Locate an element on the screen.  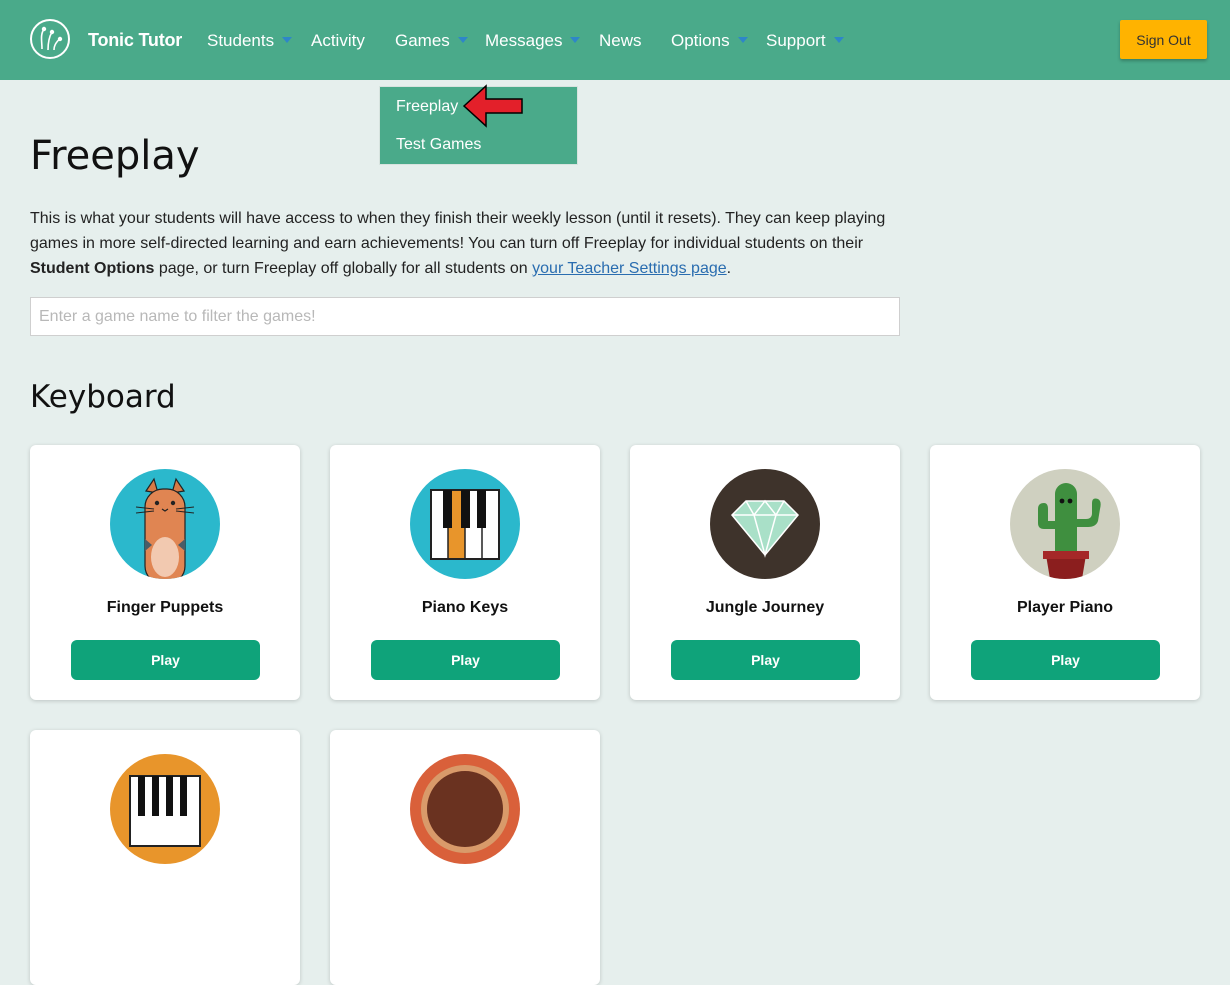
piano-orange-icon is located at coordinates (165, 809).